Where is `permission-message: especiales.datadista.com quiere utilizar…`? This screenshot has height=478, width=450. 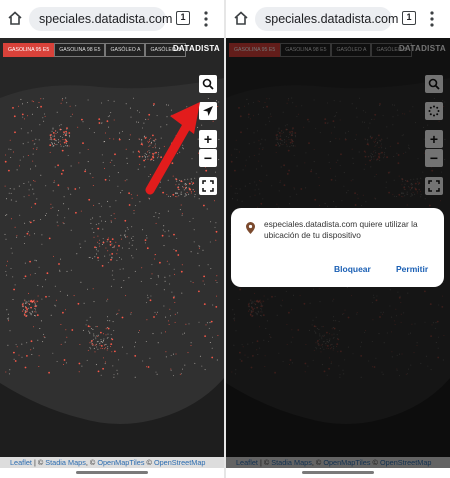 permission-message: especiales.datadista.com quiere utilizar… is located at coordinates (341, 229).